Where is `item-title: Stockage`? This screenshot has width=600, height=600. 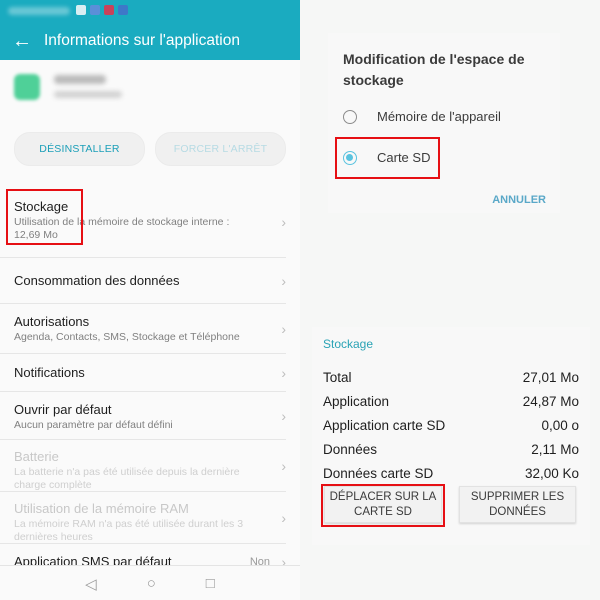 item-title: Stockage is located at coordinates (41, 206).